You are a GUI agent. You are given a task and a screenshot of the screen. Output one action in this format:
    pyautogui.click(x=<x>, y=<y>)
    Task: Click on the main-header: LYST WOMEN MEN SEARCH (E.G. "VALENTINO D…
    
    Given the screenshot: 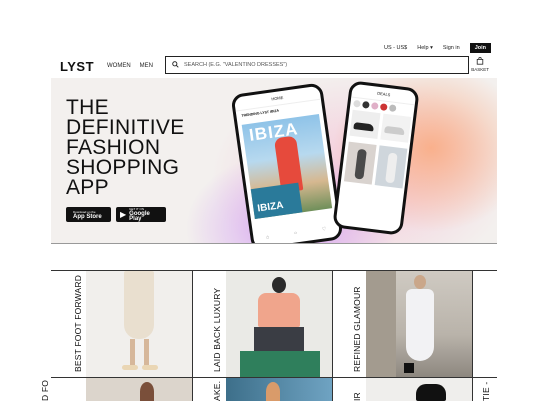 What is the action you would take?
    pyautogui.click(x=278, y=66)
    